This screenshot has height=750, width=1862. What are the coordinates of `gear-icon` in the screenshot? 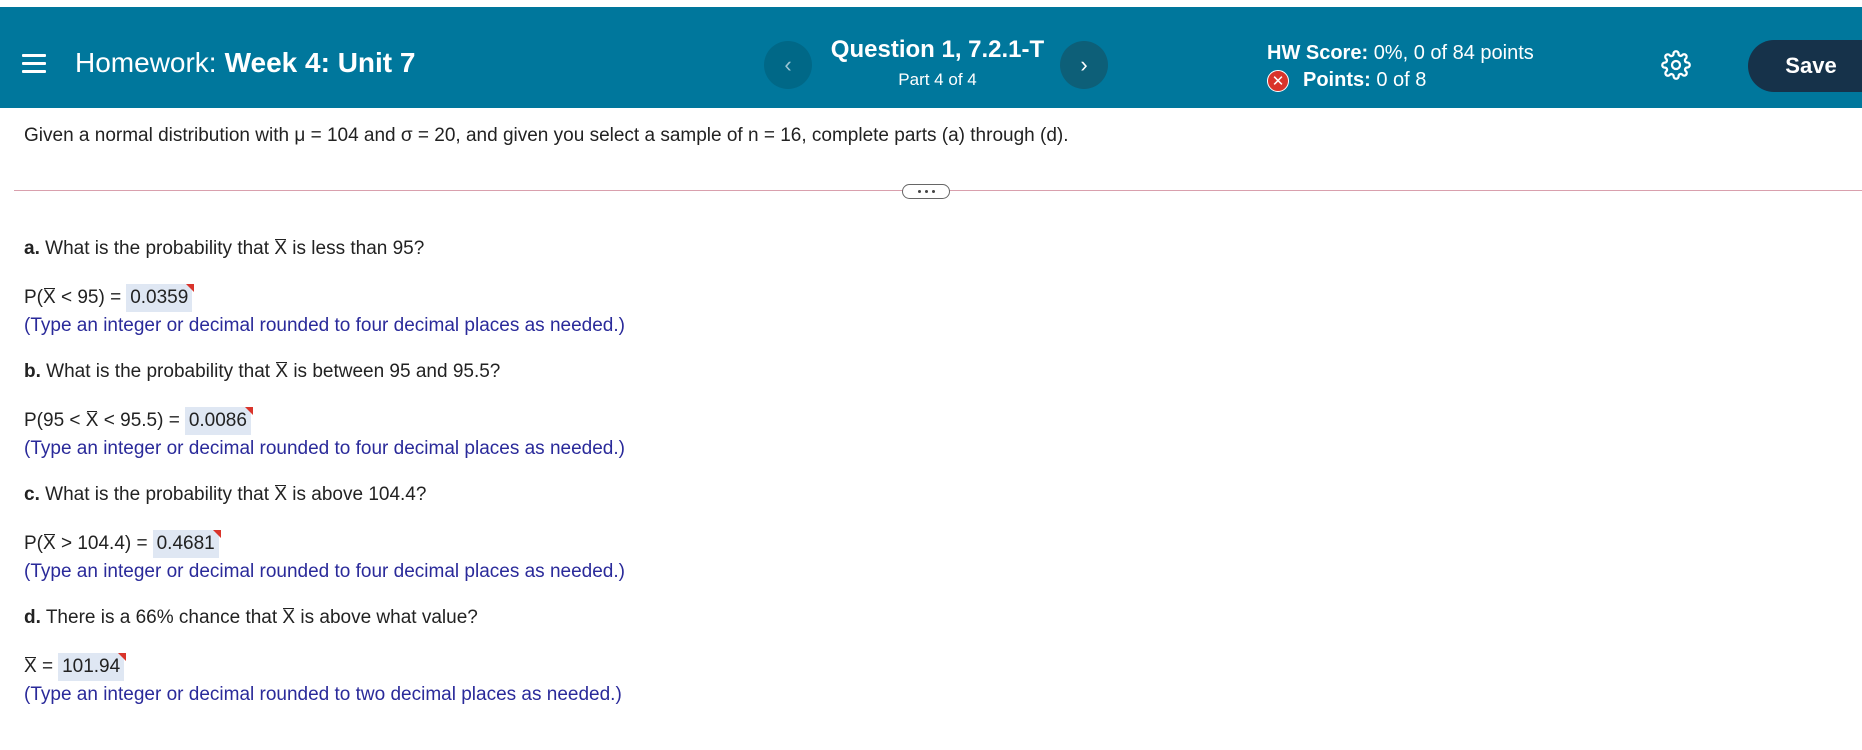 It's located at (1676, 65).